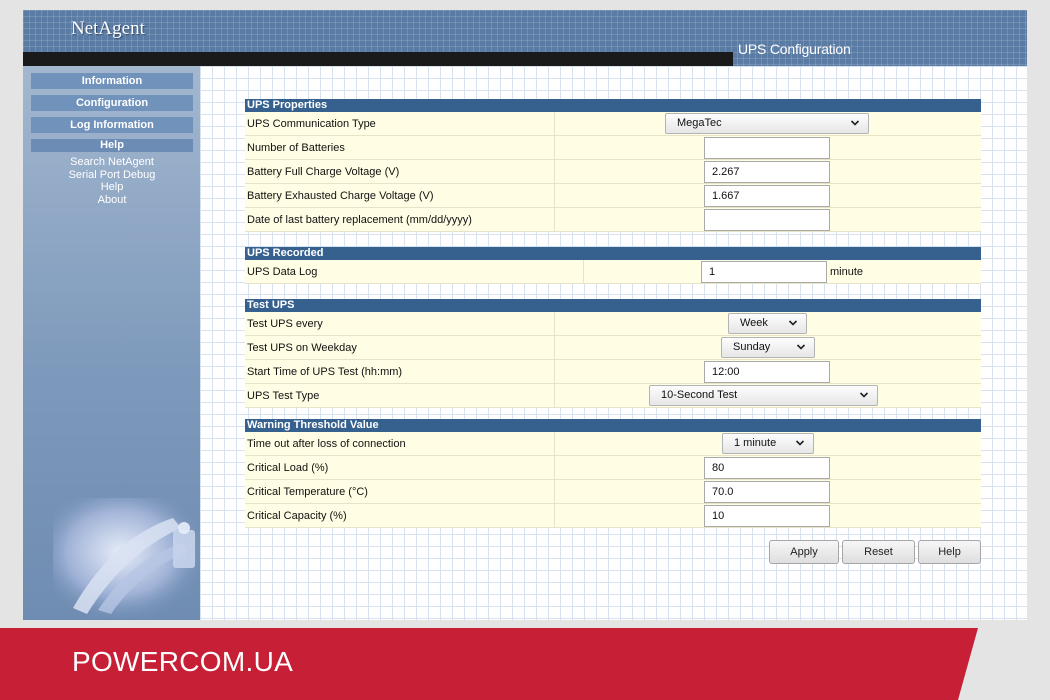 Image resolution: width=1050 pixels, height=700 pixels. Describe the element at coordinates (489, 664) in the screenshot. I see `footer-banner: POWERCOM.UA` at that location.